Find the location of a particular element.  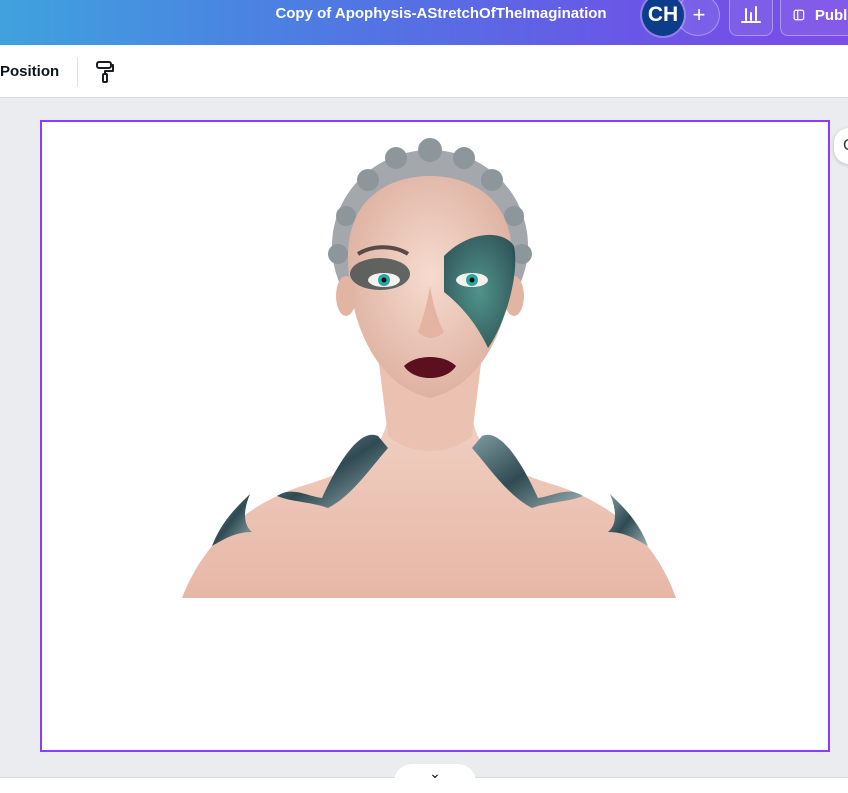

plus-icon: + is located at coordinates (699, 14).